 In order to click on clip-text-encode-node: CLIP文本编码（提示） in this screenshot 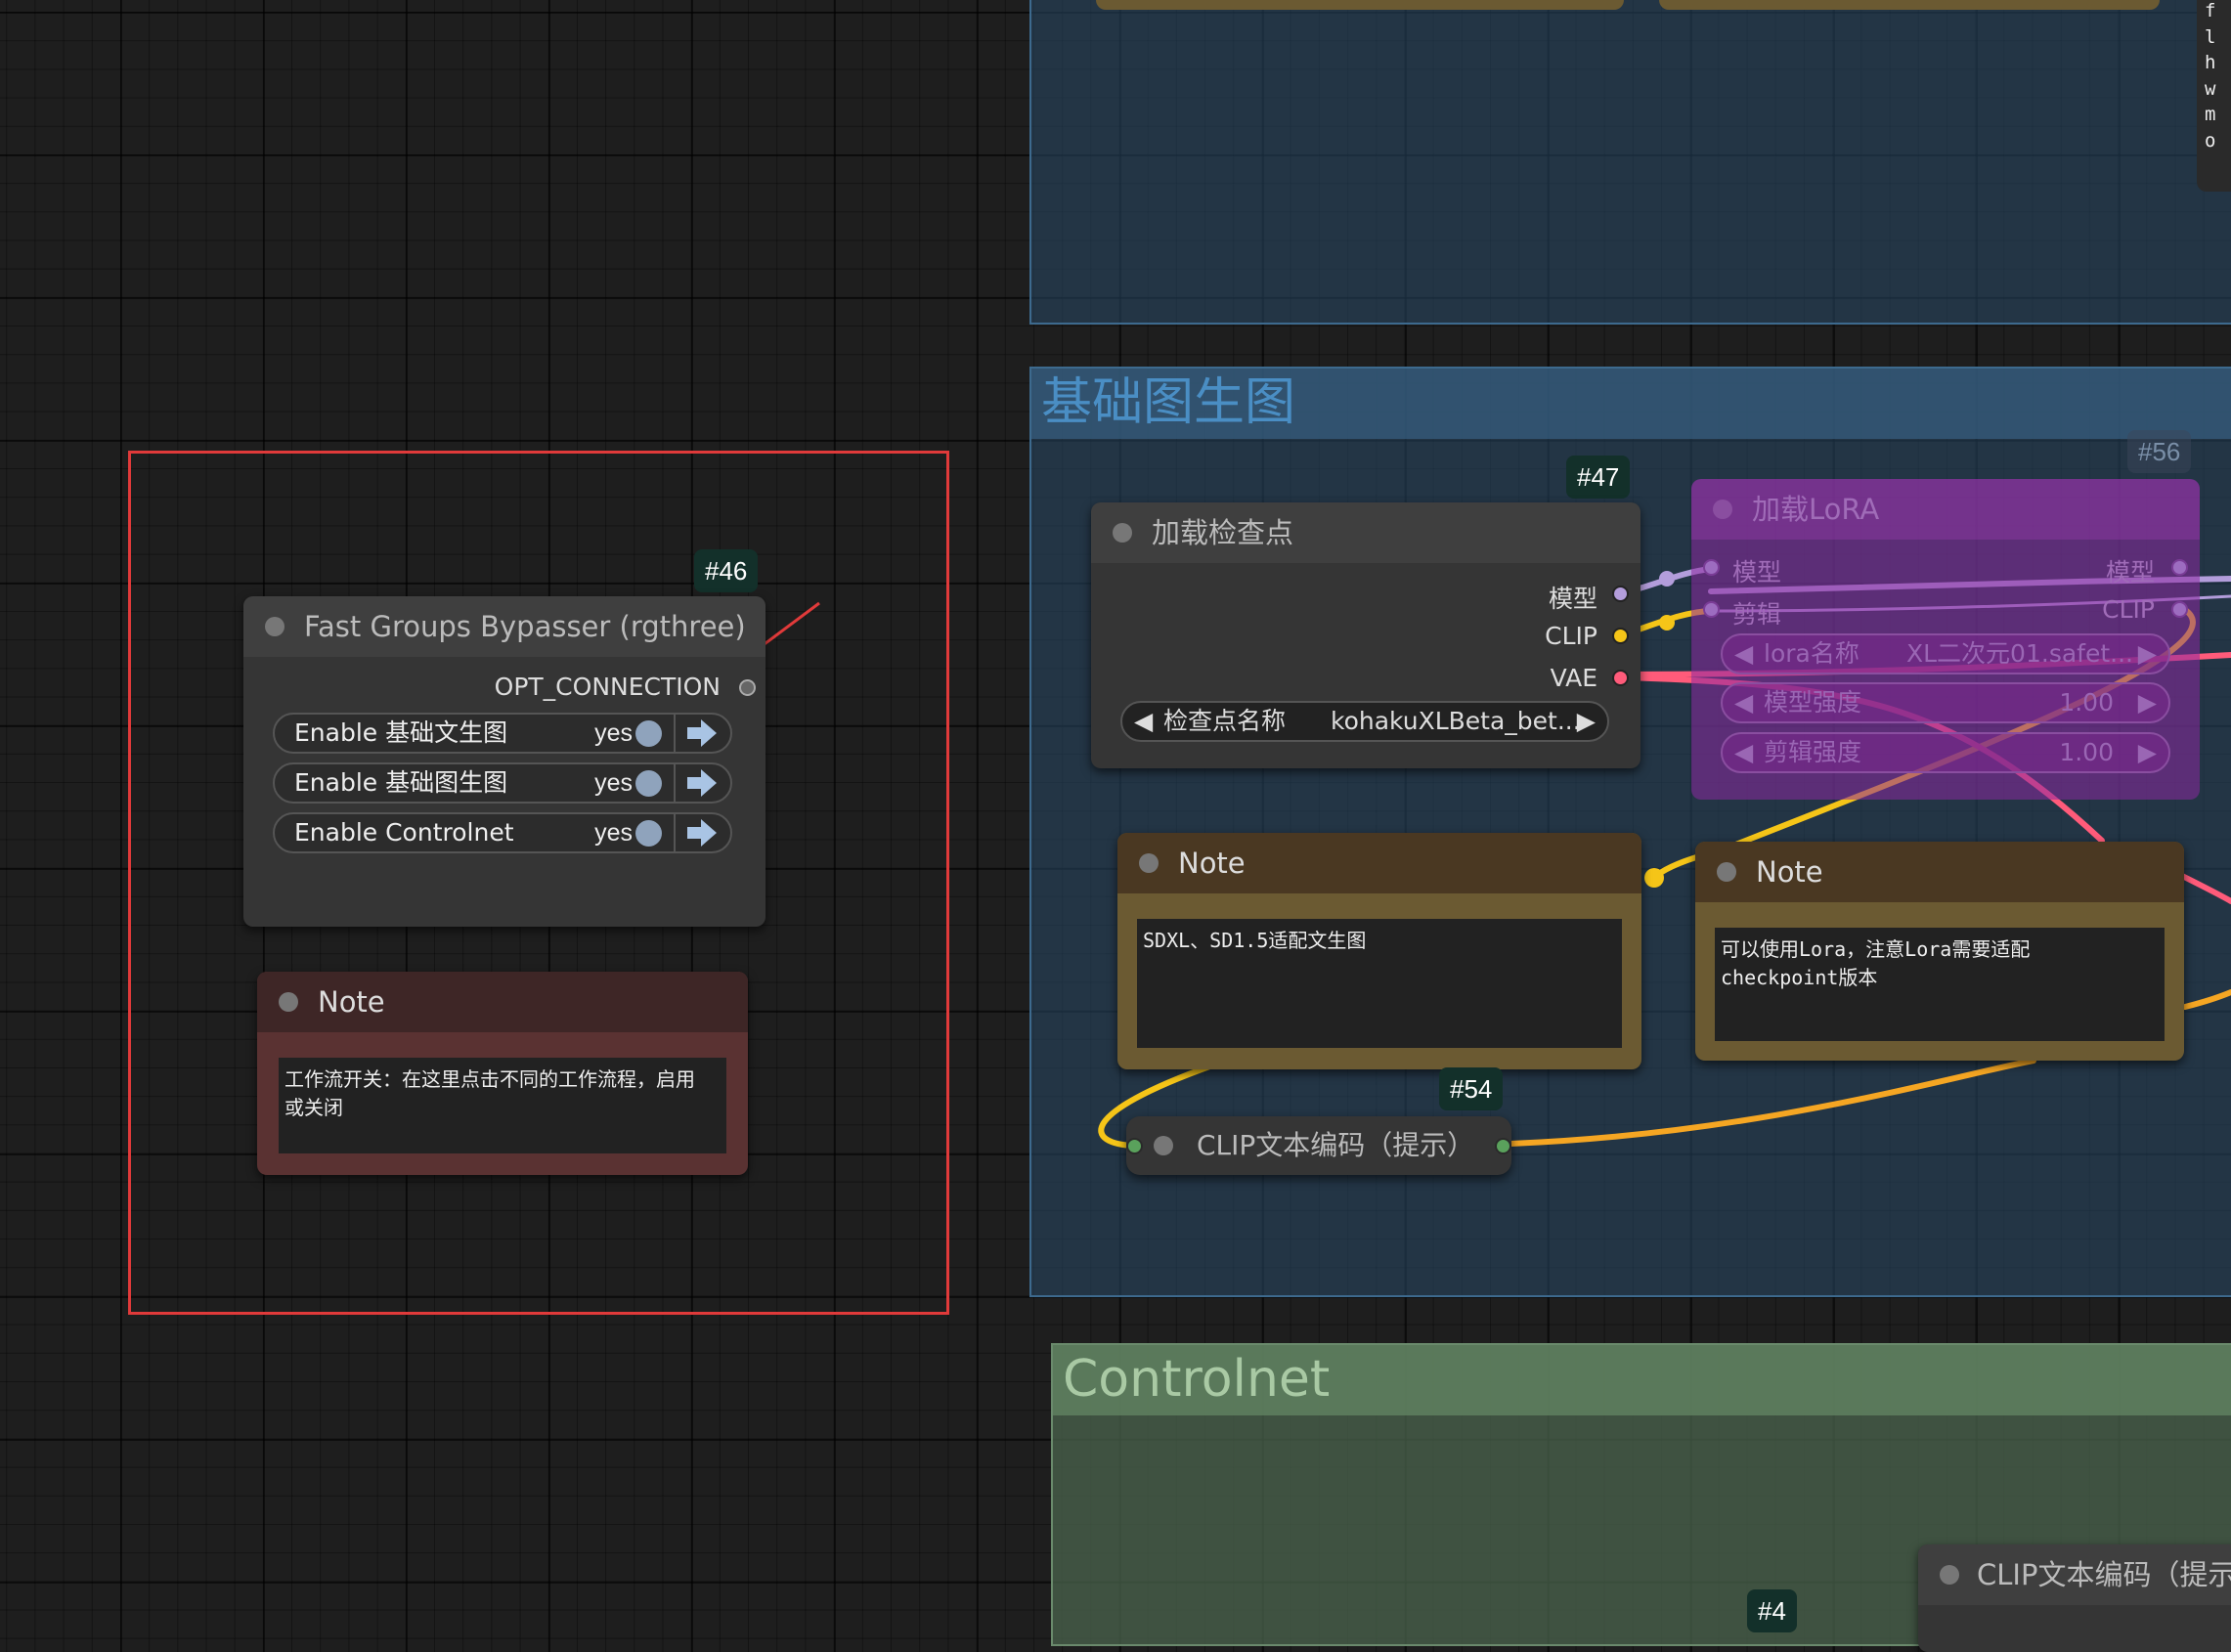, I will do `click(1318, 1145)`.